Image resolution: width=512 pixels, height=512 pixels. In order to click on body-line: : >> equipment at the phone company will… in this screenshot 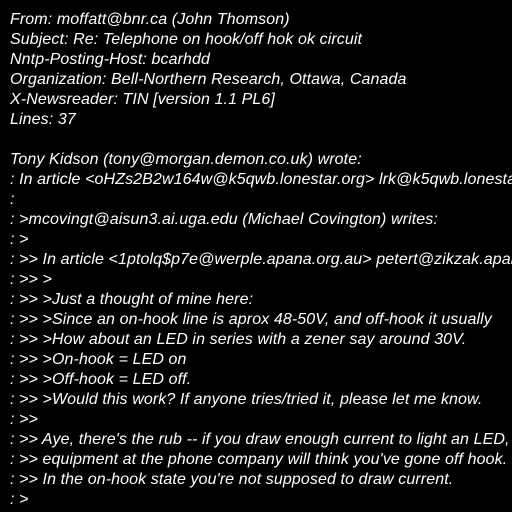, I will do `click(259, 459)`.